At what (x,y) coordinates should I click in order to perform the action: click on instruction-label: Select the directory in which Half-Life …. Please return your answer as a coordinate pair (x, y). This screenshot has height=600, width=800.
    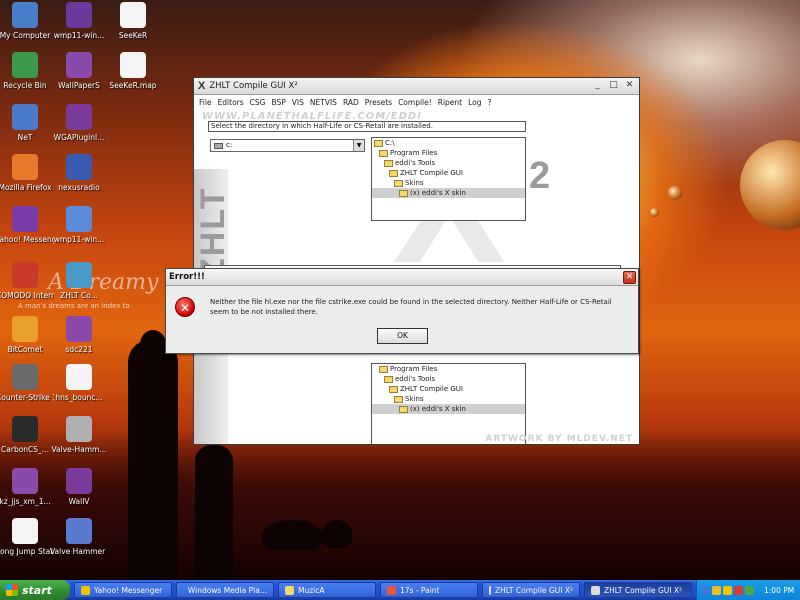
    Looking at the image, I should click on (367, 126).